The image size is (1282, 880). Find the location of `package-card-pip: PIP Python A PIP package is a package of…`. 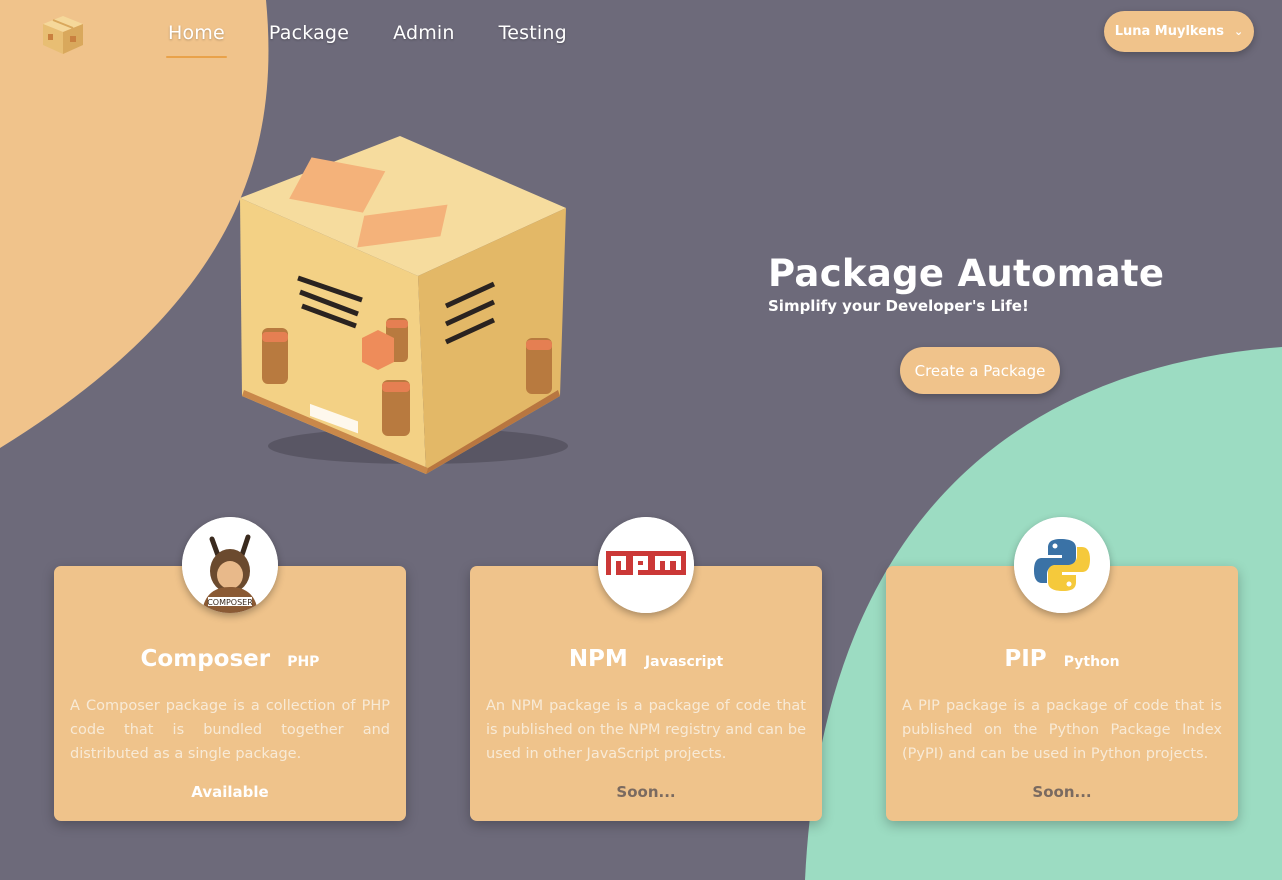

package-card-pip: PIP Python A PIP package is a package of… is located at coordinates (1062, 669).